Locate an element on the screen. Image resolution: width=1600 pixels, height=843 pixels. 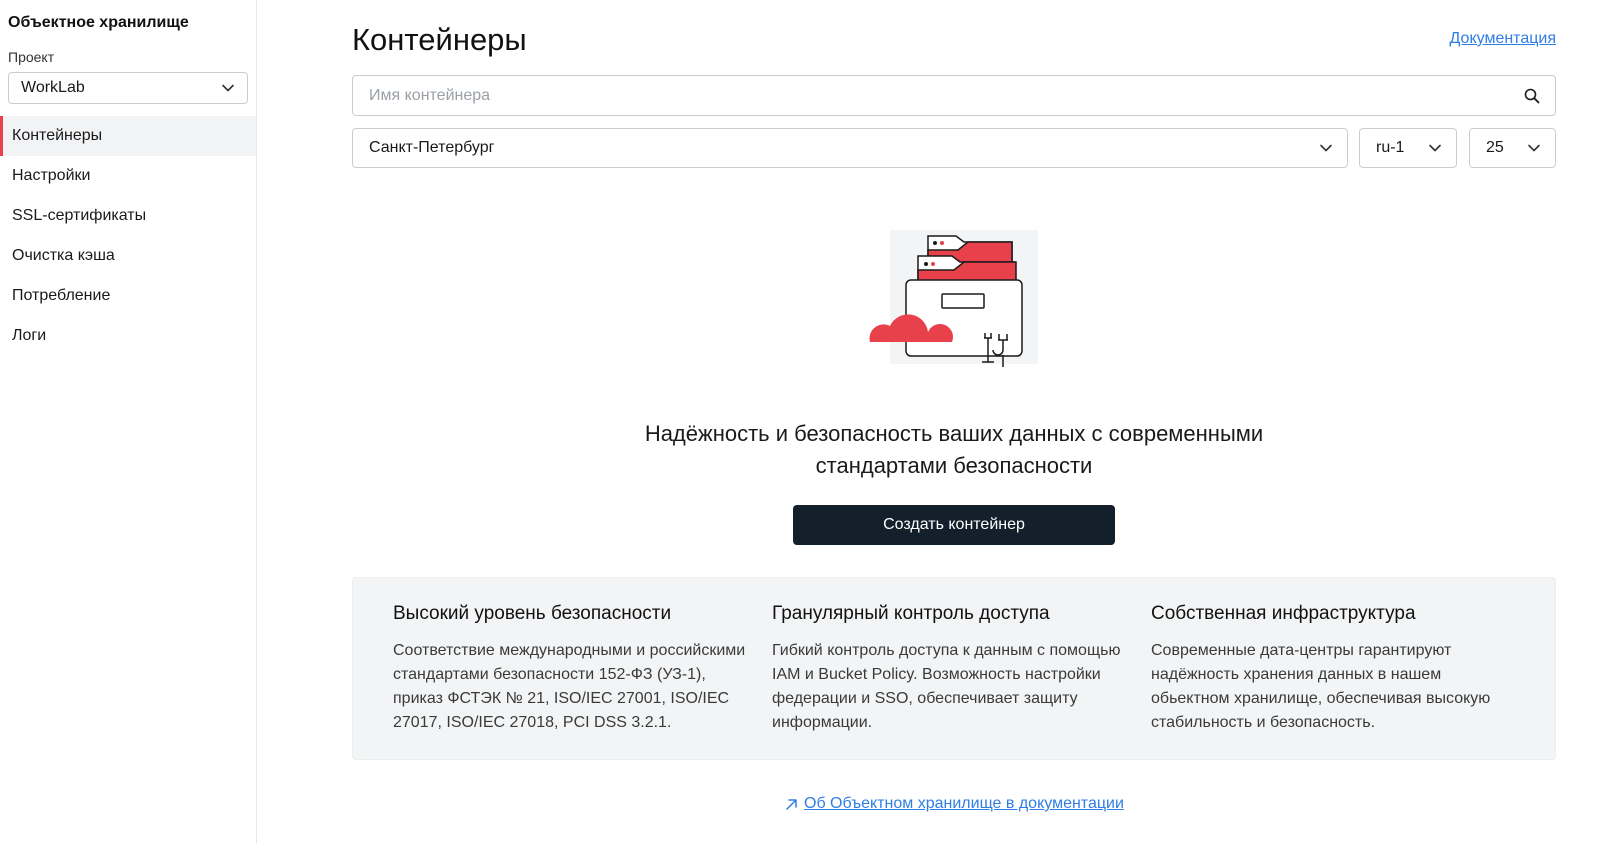
sidebar-item-cache-purge: Очистка кэша is located at coordinates (128, 256).